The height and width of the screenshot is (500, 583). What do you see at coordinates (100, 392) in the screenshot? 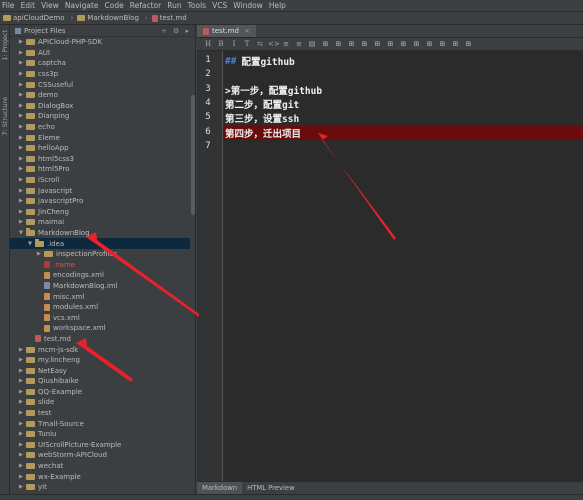
I see `tree-item: ▶ QQ-Example` at bounding box center [100, 392].